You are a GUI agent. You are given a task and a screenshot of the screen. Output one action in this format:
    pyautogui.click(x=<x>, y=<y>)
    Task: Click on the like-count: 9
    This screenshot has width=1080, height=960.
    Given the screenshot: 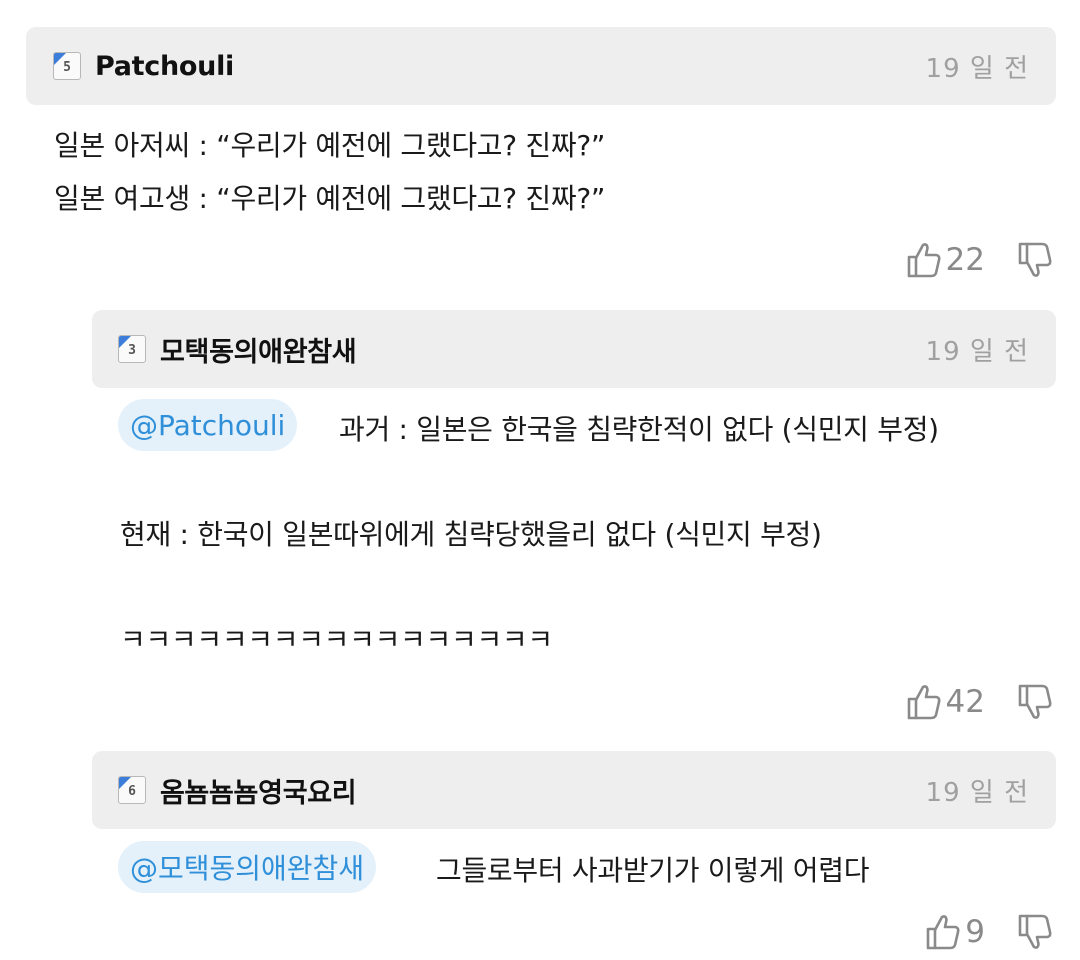 What is the action you would take?
    pyautogui.click(x=975, y=932)
    